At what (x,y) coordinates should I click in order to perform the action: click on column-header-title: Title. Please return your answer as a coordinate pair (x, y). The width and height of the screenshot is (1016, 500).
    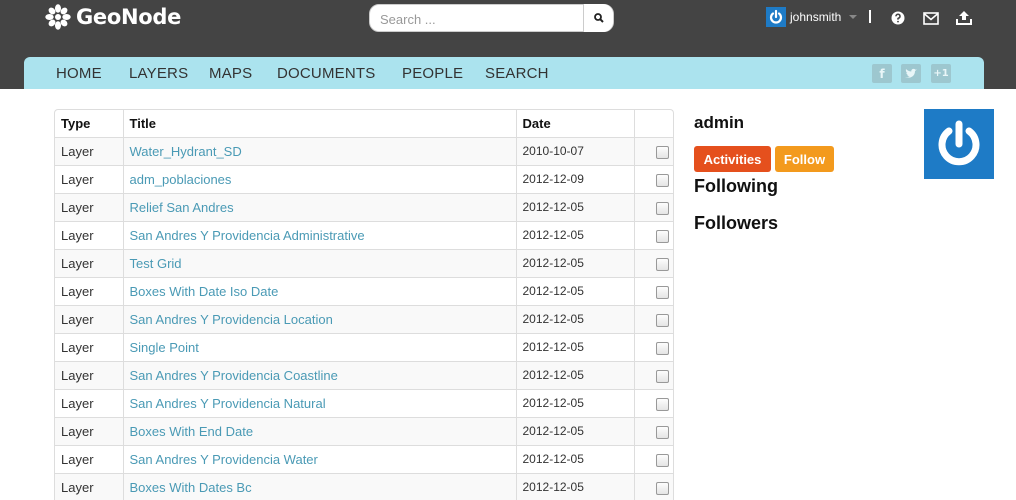
    Looking at the image, I should click on (319, 123).